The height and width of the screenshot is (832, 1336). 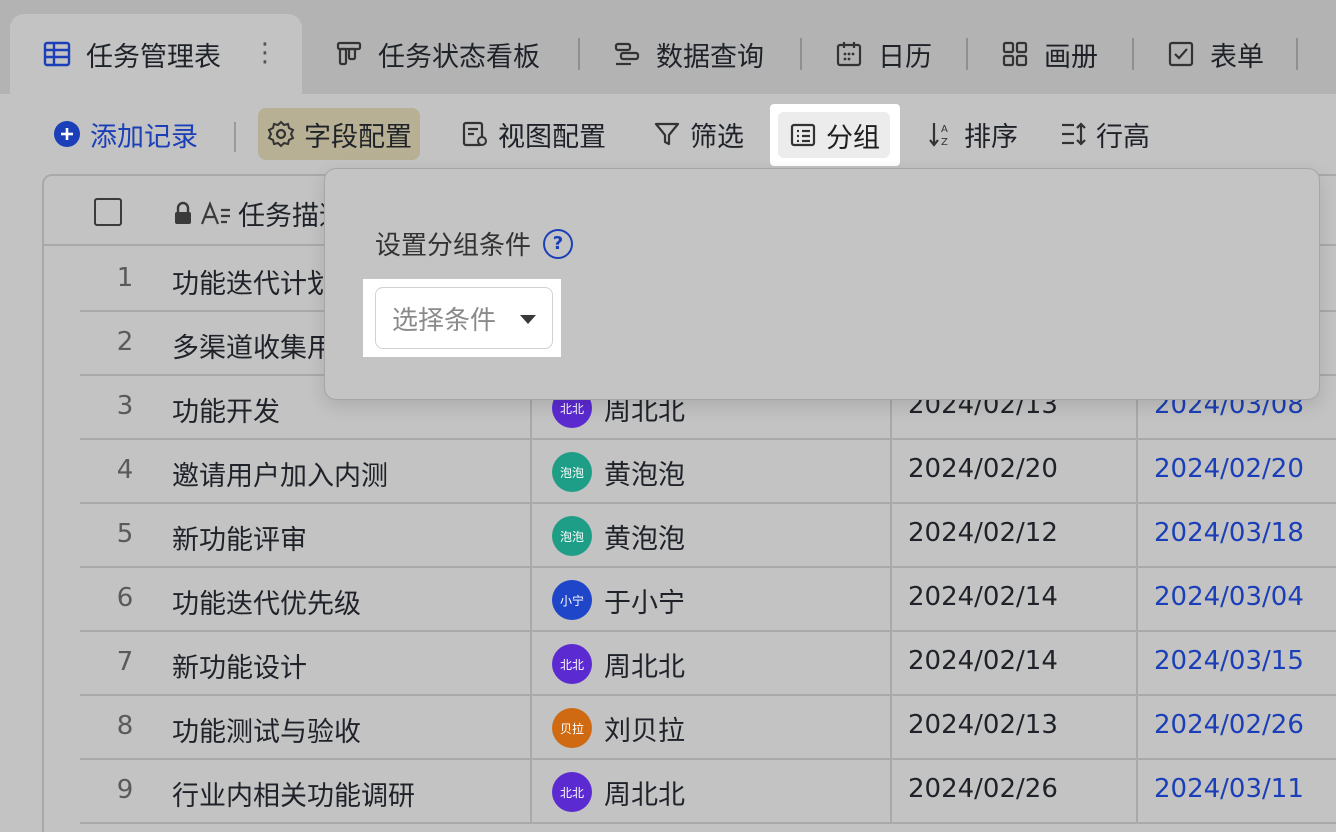 What do you see at coordinates (944, 142) in the screenshot?
I see `svg-text: Z` at bounding box center [944, 142].